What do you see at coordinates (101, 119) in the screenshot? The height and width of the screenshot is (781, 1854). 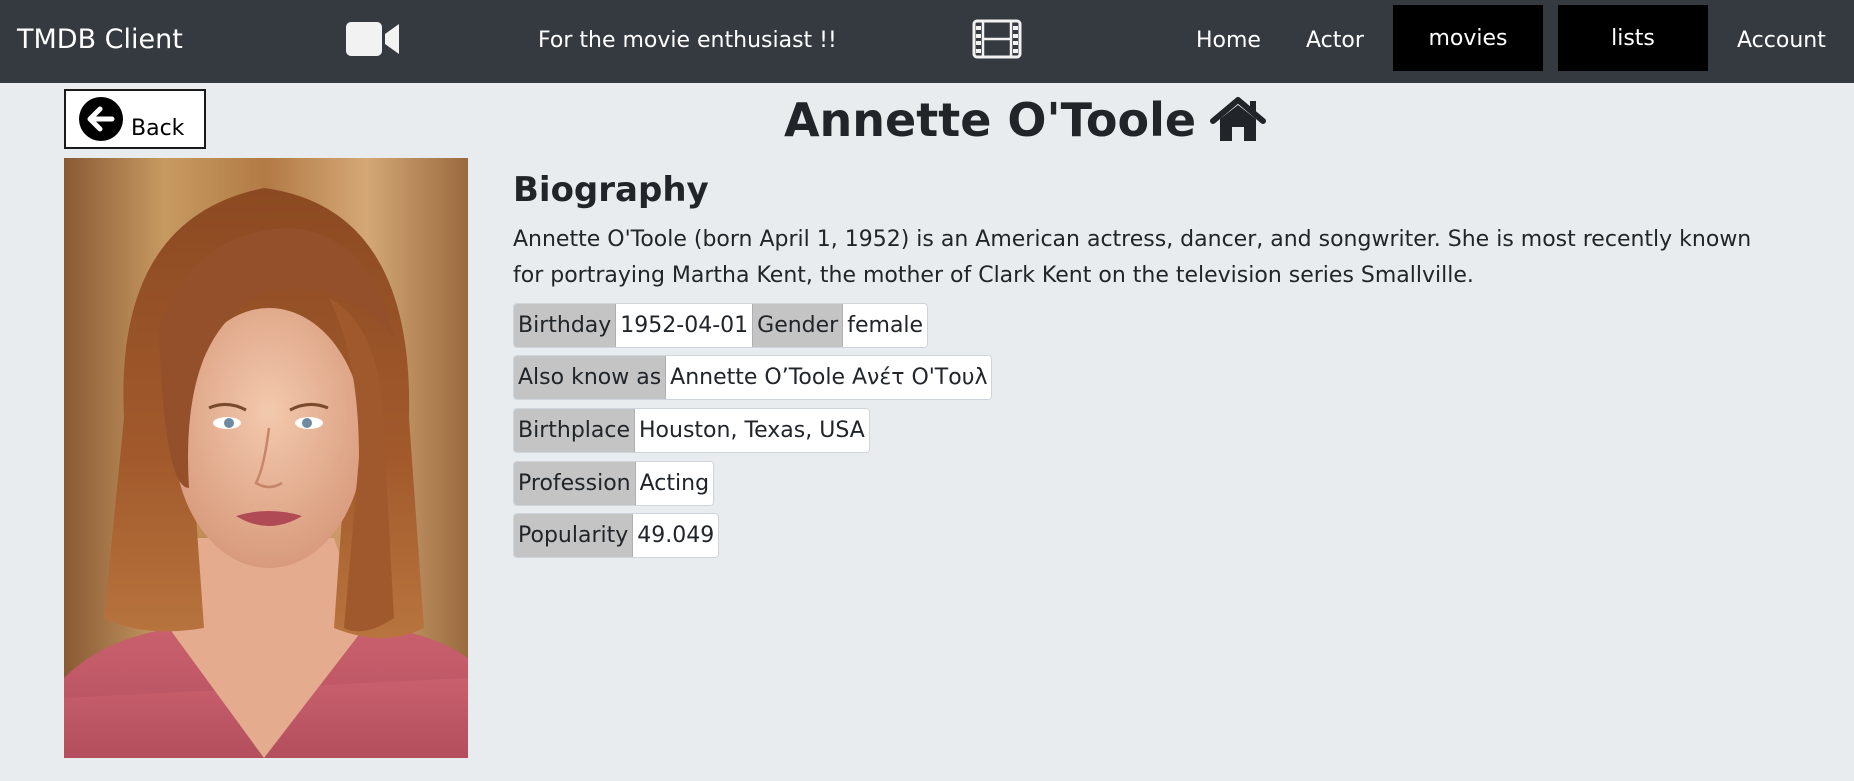 I see `arrow-left-circle-icon` at bounding box center [101, 119].